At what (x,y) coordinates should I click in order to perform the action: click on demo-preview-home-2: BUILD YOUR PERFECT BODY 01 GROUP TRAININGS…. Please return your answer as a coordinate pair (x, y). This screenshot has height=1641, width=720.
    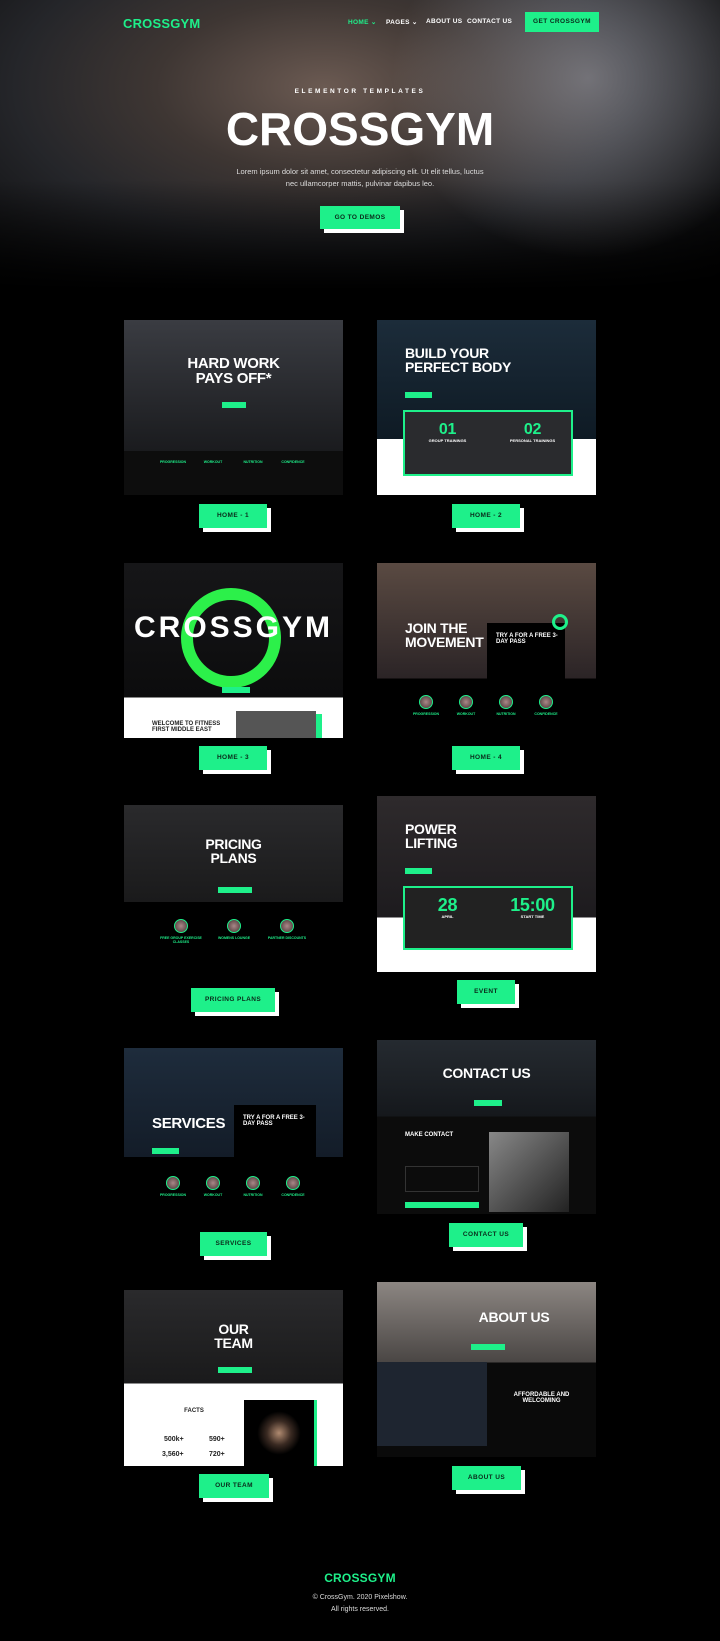
    Looking at the image, I should click on (486, 407).